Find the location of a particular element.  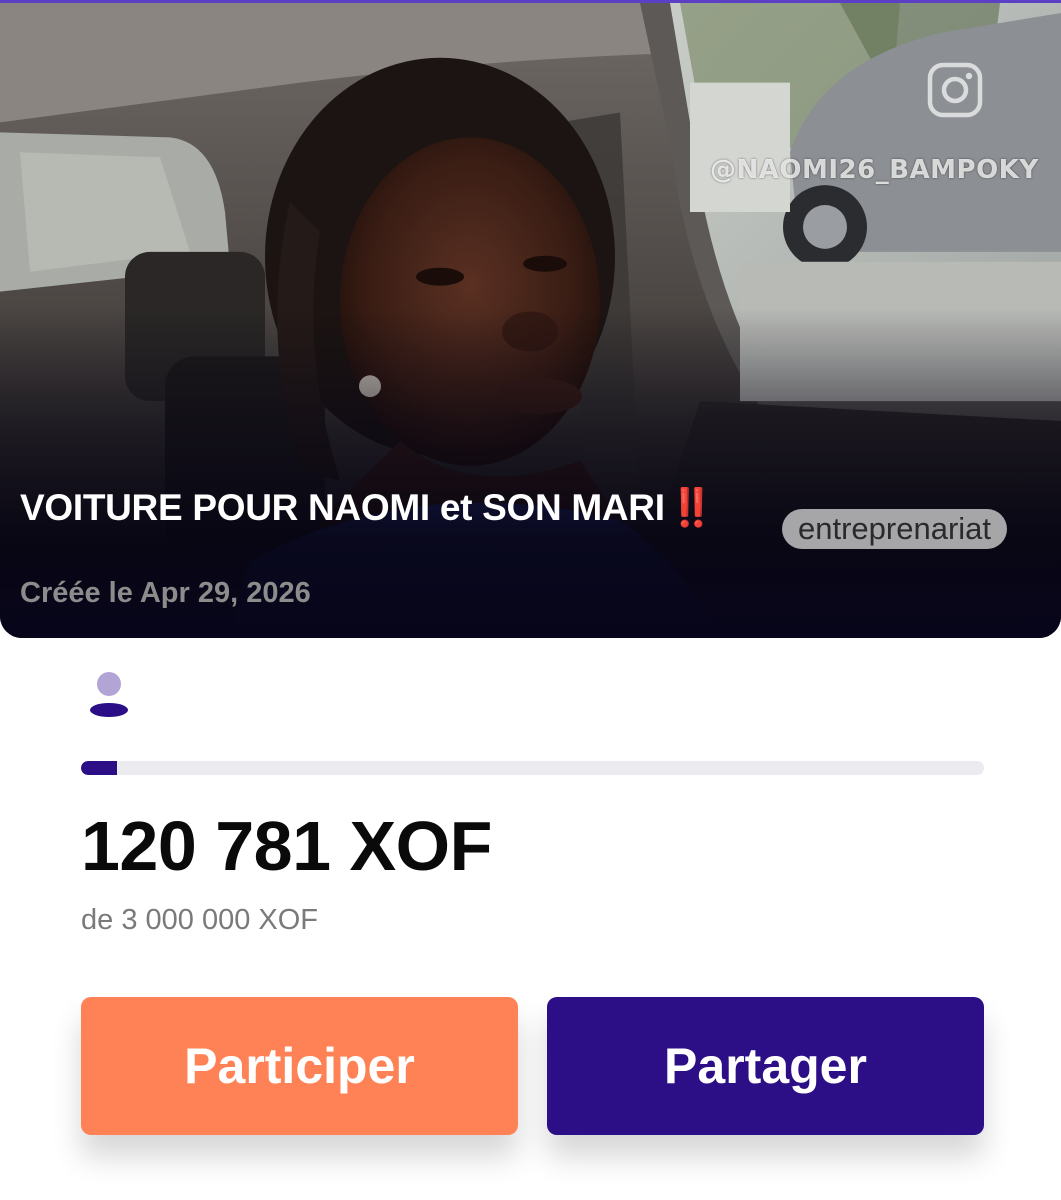

instagram-icon is located at coordinates (955, 90).